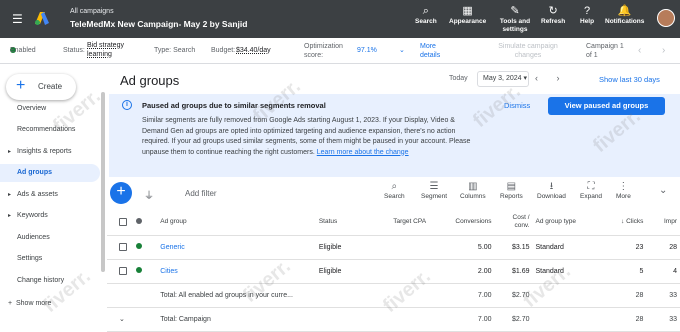 This screenshot has width=680, height=332. Describe the element at coordinates (525, 78) in the screenshot. I see `caret-down-icon: ▾` at that location.